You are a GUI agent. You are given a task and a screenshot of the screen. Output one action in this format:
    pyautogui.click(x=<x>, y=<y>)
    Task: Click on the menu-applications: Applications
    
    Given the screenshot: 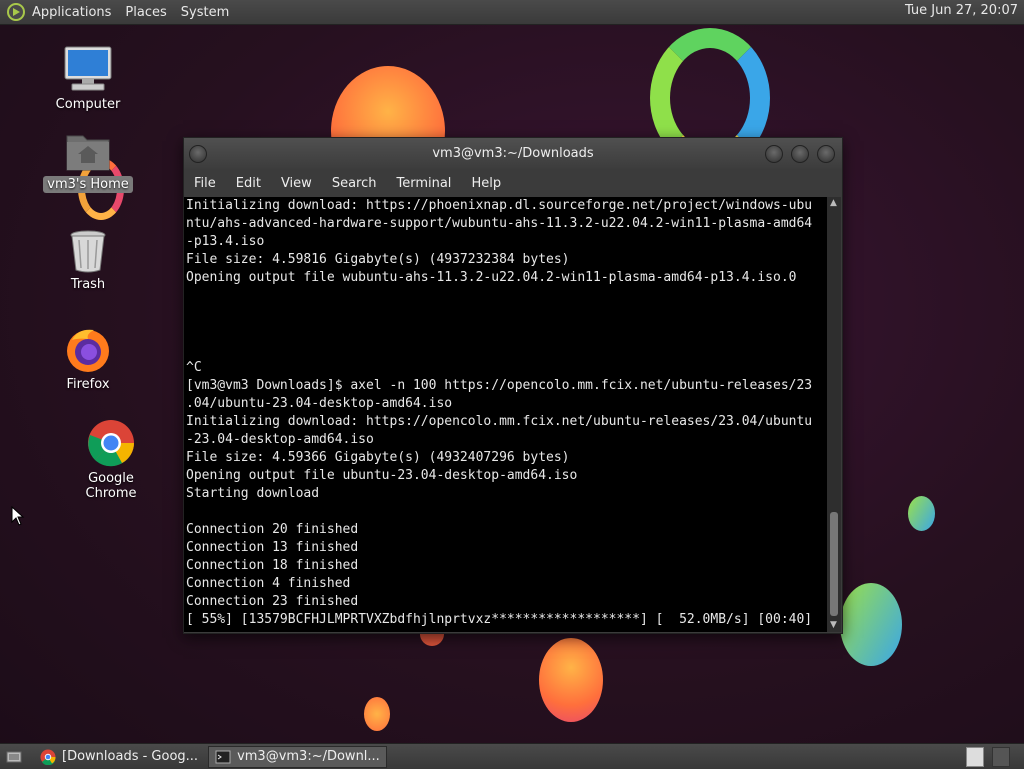 What is the action you would take?
    pyautogui.click(x=71, y=12)
    